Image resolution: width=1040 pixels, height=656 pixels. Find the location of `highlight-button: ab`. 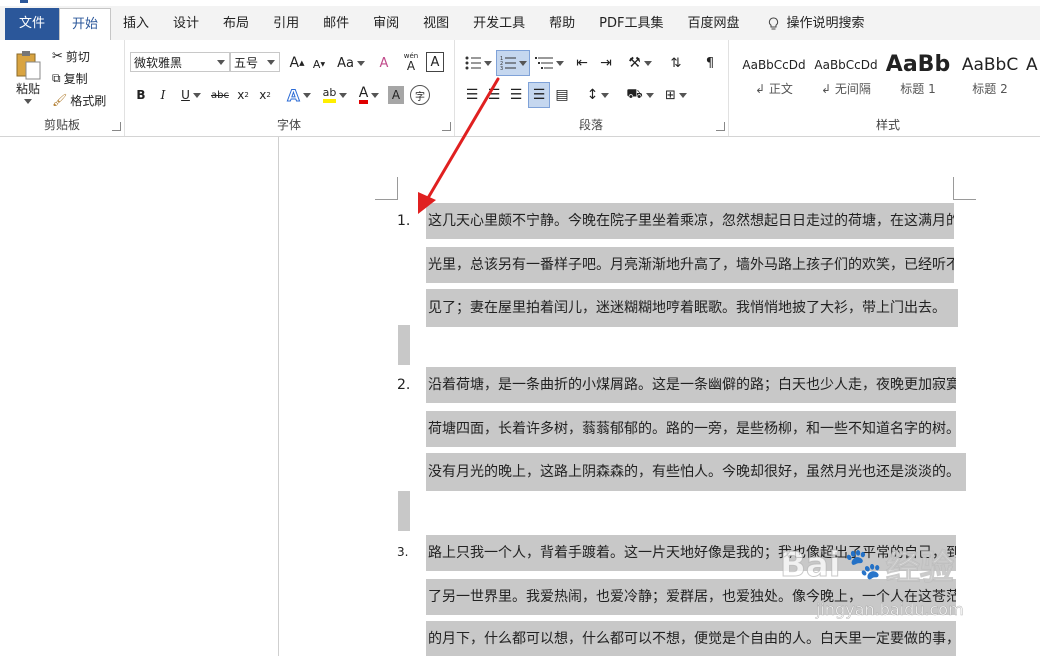

highlight-button: ab is located at coordinates (335, 95).